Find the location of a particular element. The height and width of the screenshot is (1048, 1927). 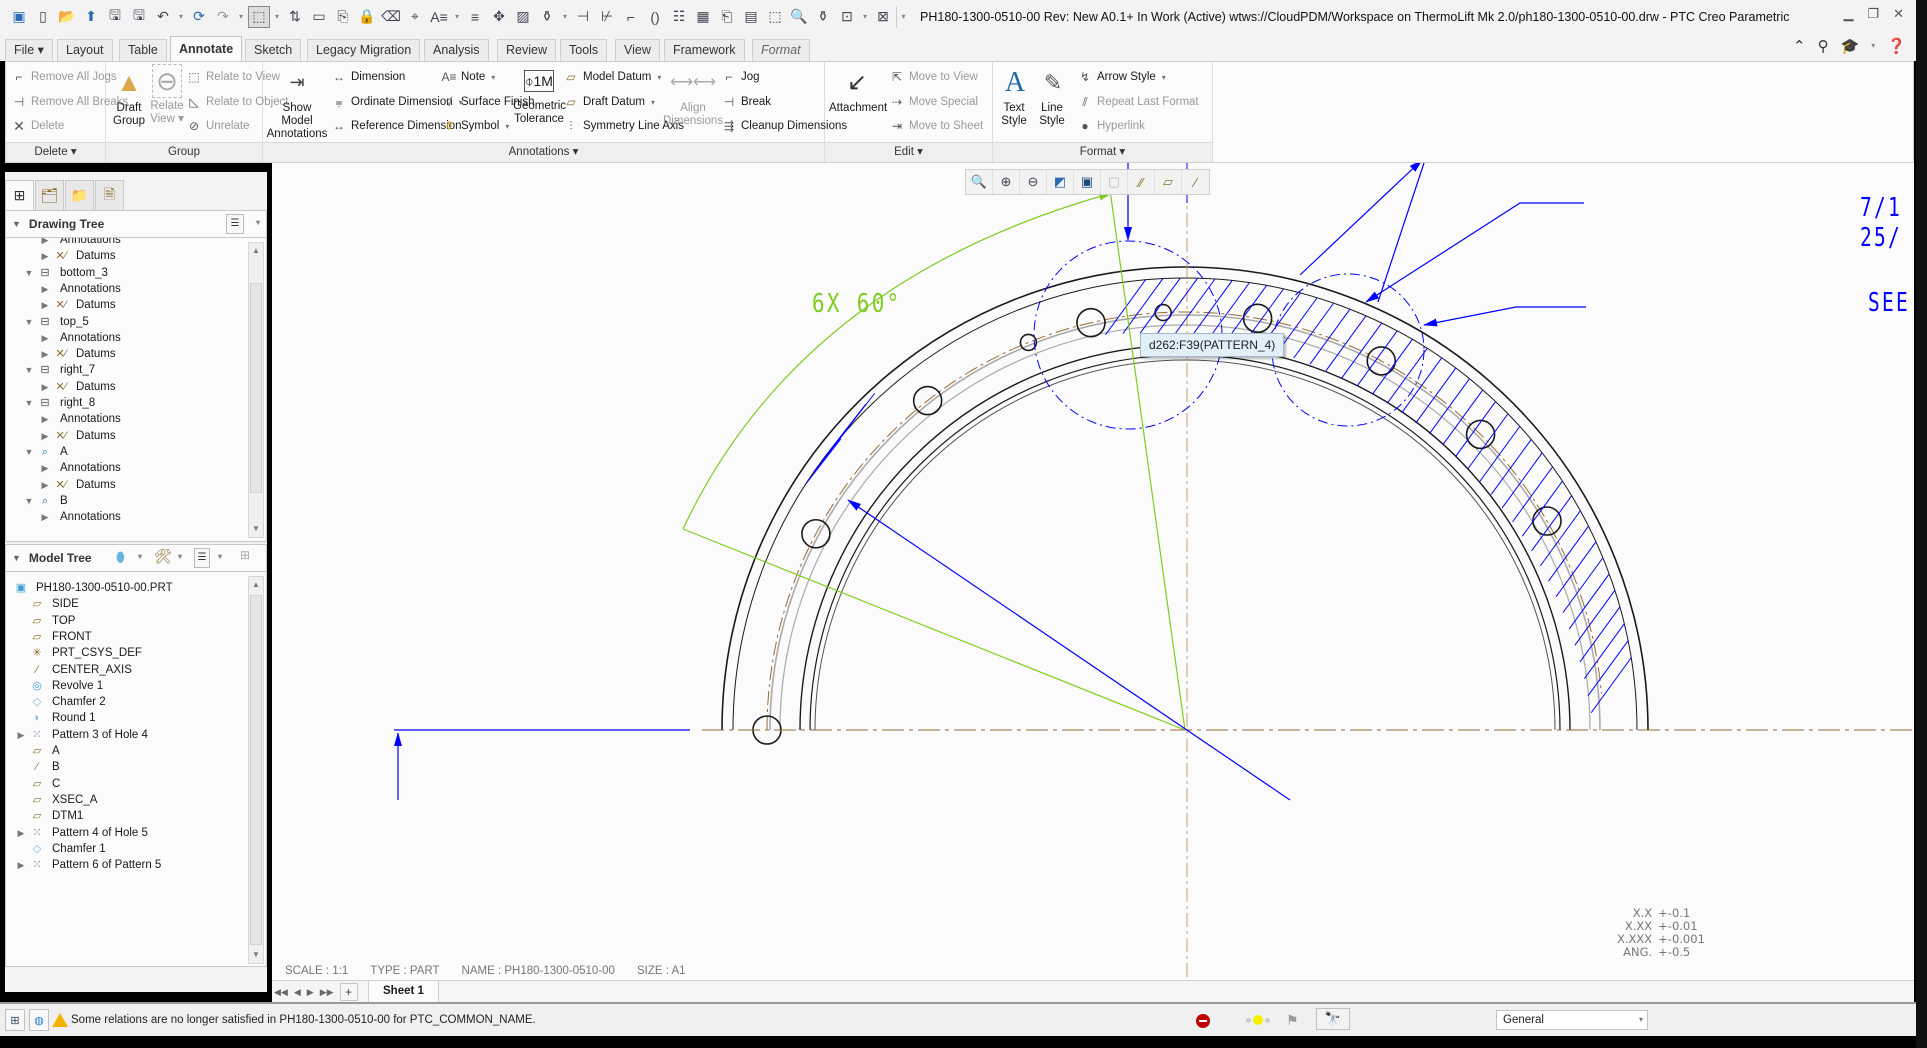

expand-icon: ▶ is located at coordinates (45, 517).